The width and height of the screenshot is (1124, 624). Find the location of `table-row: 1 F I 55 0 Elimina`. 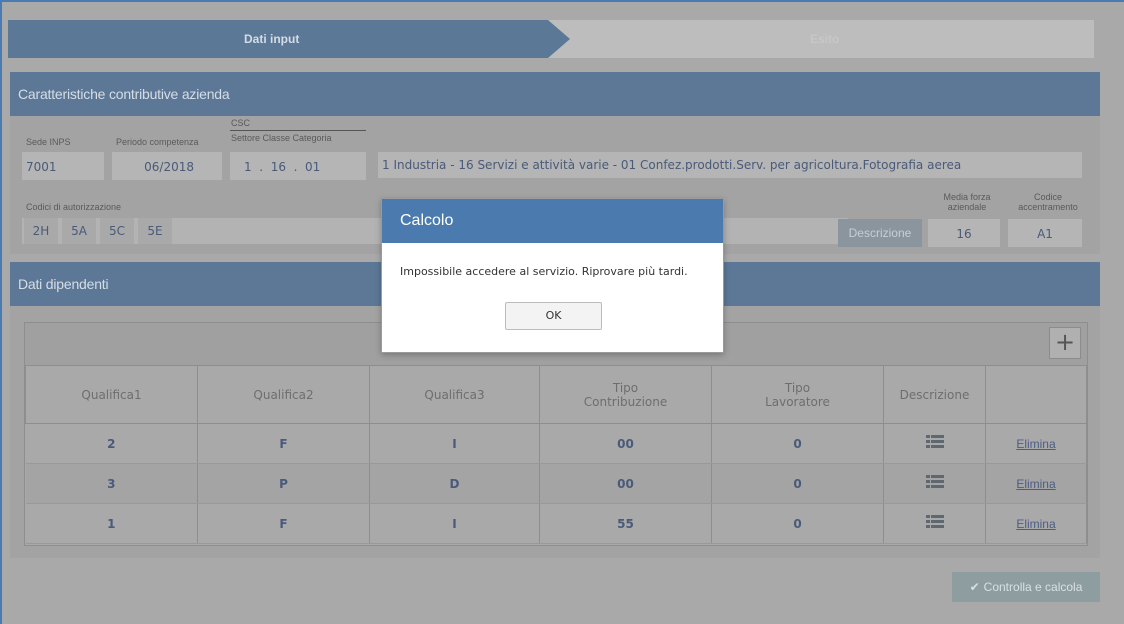

table-row: 1 F I 55 0 Elimina is located at coordinates (556, 523).